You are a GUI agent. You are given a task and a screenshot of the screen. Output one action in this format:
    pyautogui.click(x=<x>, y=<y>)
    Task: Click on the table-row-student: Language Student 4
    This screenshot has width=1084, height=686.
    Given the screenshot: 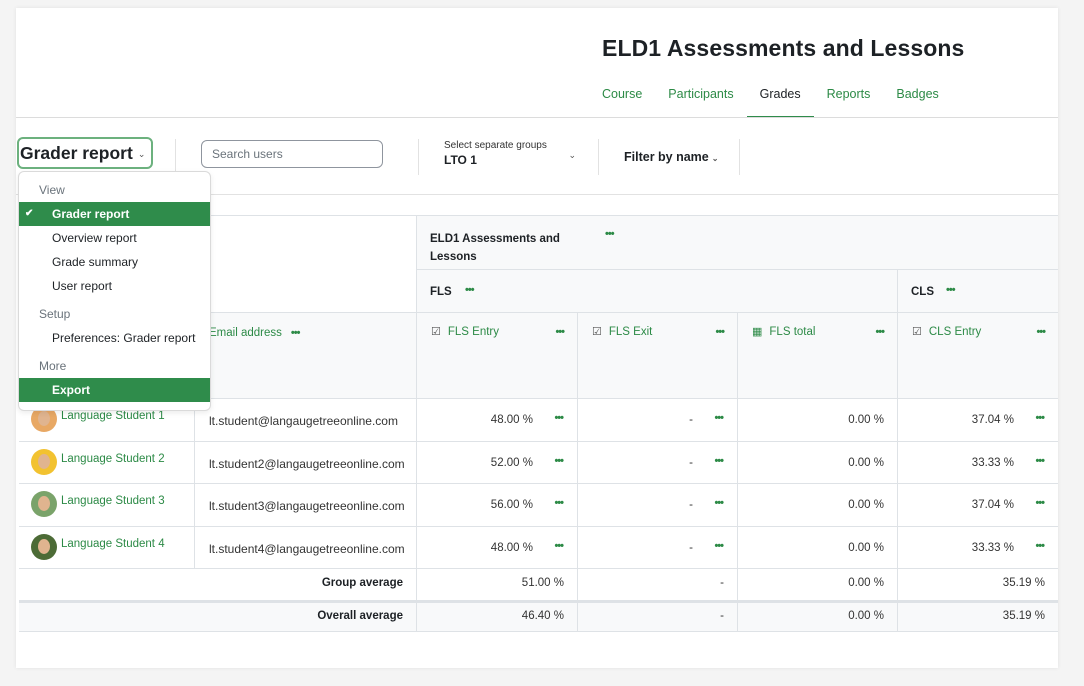 What is the action you would take?
    pyautogui.click(x=107, y=547)
    